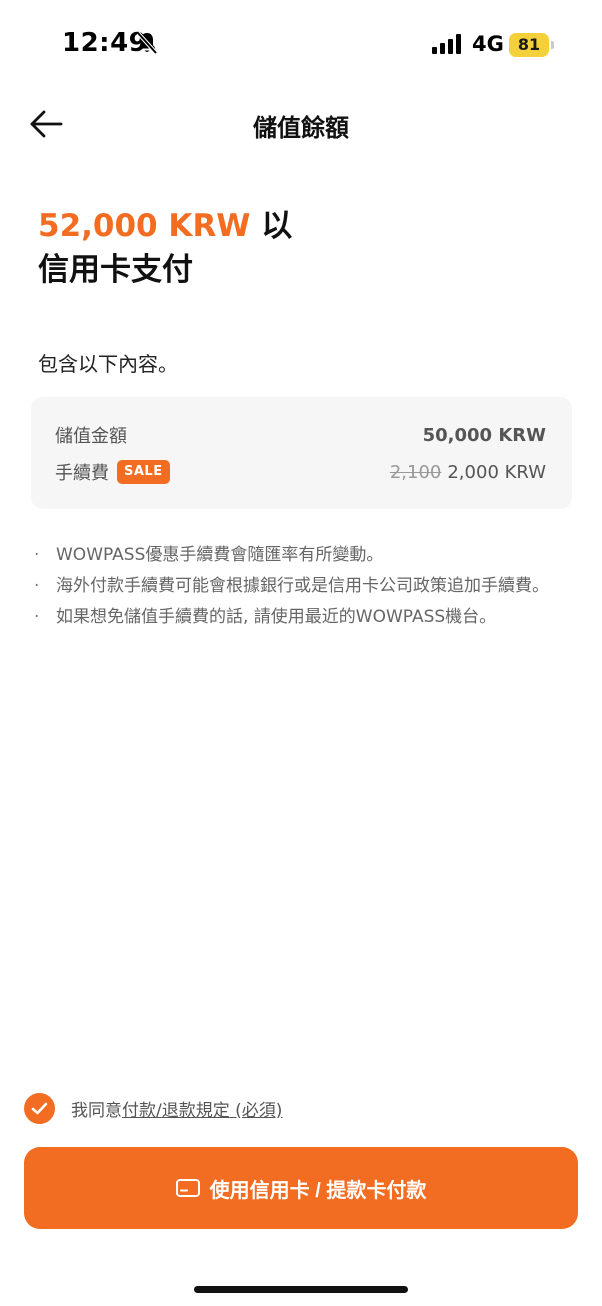 The width and height of the screenshot is (602, 1306). What do you see at coordinates (112, 472) in the screenshot?
I see `fee-label-group: 手續費 SALE` at bounding box center [112, 472].